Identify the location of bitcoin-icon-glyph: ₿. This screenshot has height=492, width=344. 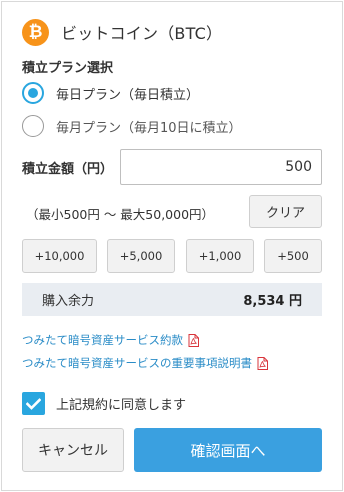
(35, 32).